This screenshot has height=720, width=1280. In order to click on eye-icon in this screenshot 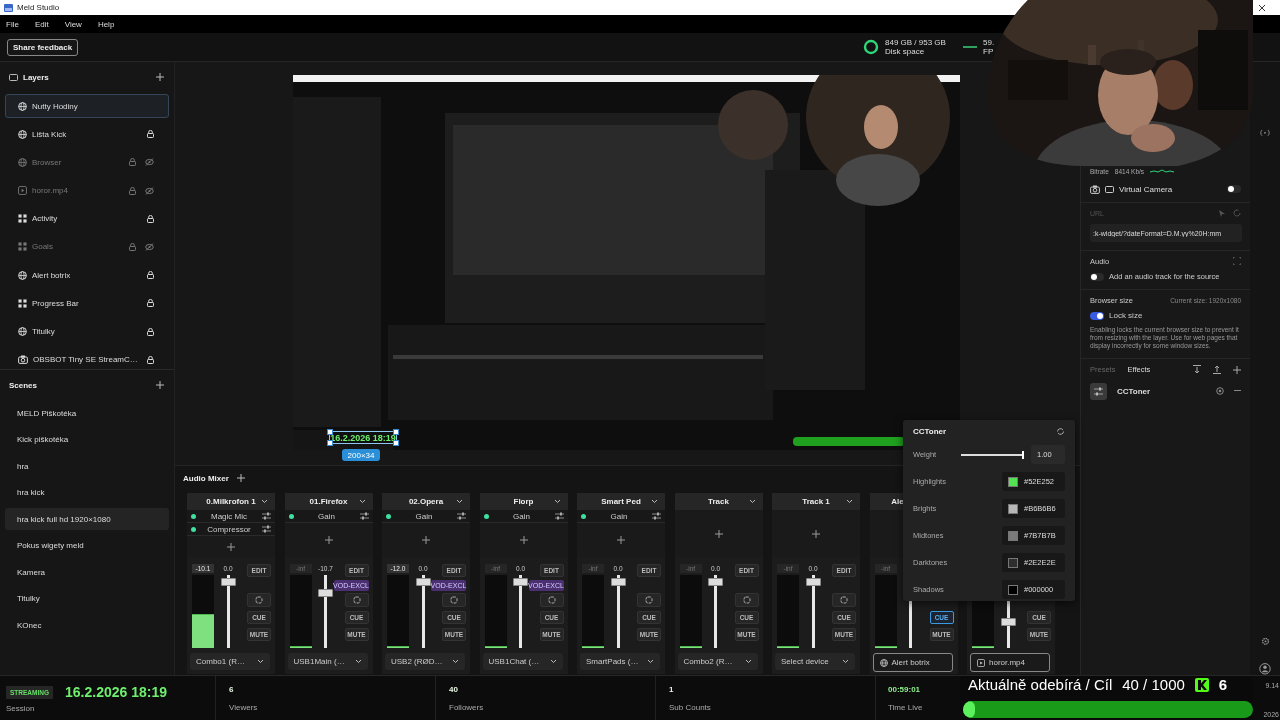, I will do `click(1220, 391)`.